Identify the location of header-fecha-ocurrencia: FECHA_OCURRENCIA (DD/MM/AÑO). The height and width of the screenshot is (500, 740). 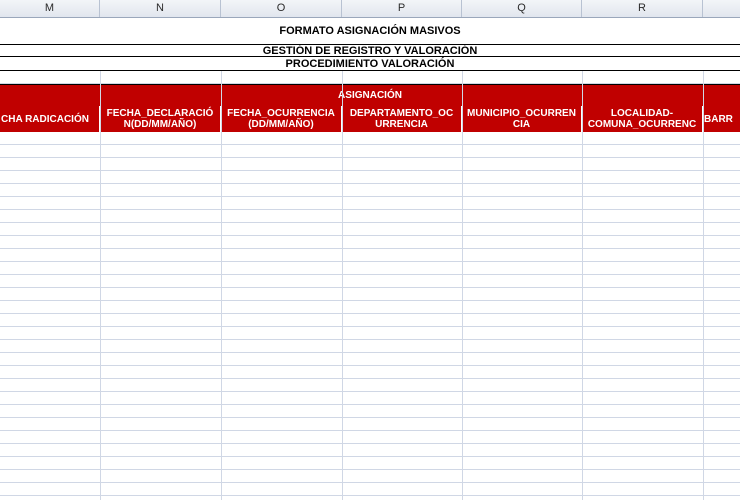
(281, 119).